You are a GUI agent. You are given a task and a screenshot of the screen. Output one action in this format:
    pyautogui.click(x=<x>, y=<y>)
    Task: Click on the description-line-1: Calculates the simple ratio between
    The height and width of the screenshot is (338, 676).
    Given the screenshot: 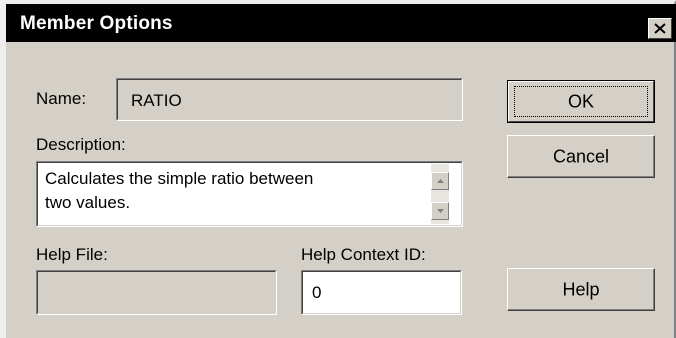 What is the action you would take?
    pyautogui.click(x=179, y=178)
    